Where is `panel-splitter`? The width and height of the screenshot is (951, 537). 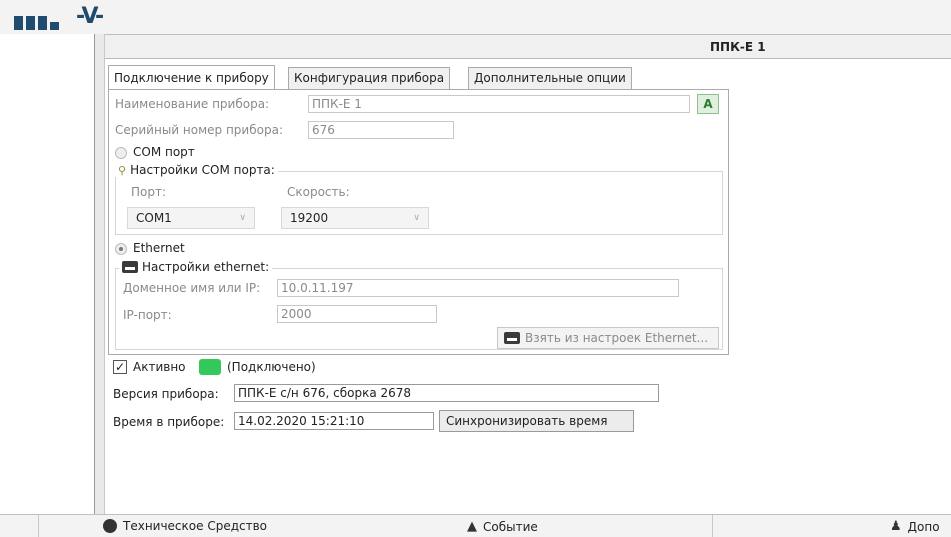 panel-splitter is located at coordinates (100, 274).